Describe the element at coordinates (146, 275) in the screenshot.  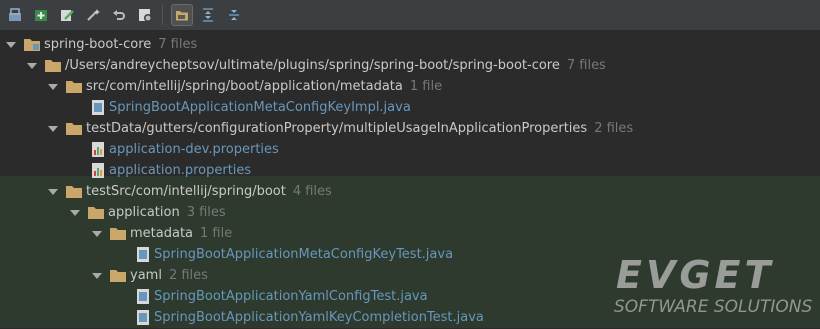
I see `tree-node-label: yaml` at that location.